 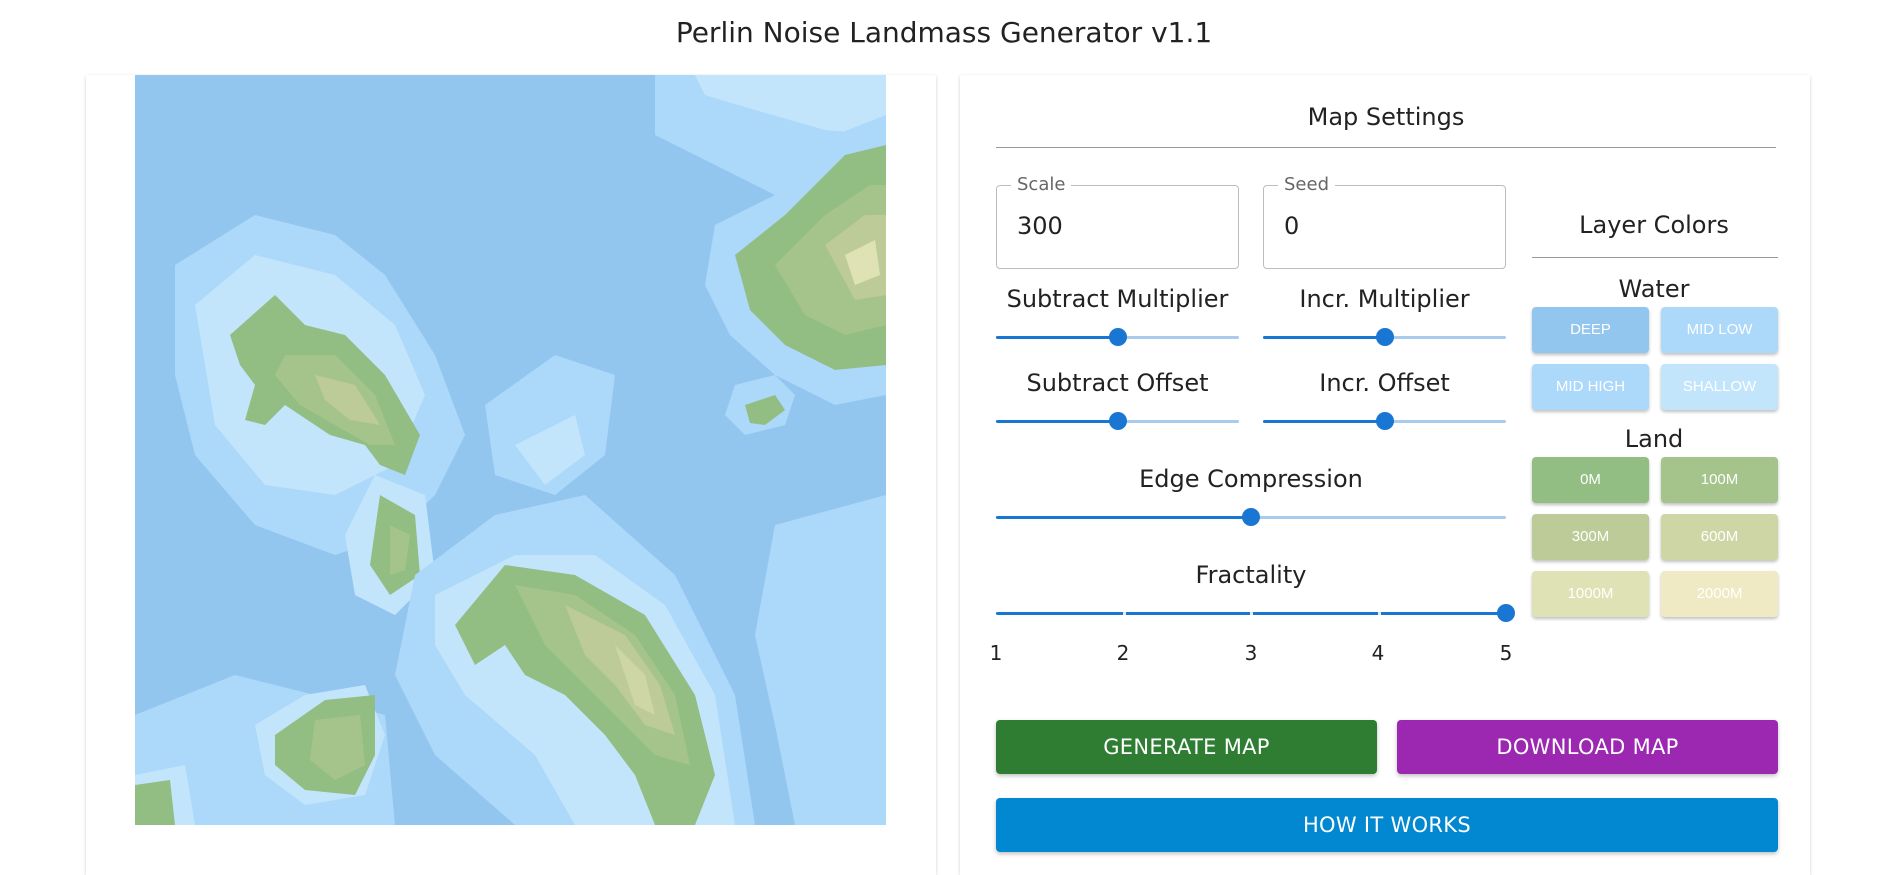 I want to click on land-2000m-color-button: 2000M, so click(x=1719, y=594).